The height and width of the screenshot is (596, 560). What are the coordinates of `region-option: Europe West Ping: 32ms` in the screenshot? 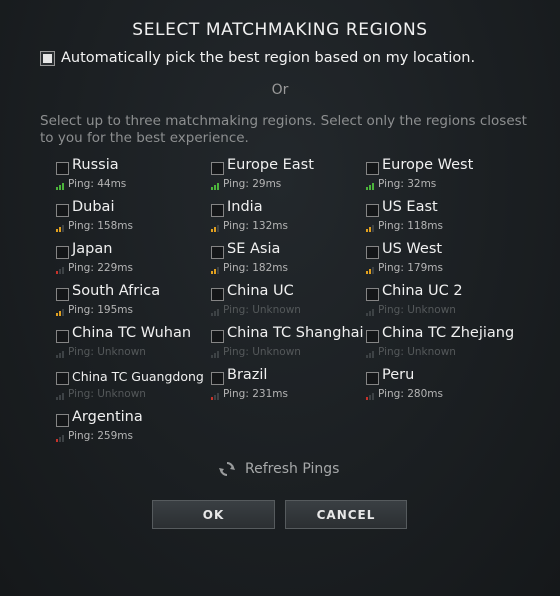 It's located at (446, 175).